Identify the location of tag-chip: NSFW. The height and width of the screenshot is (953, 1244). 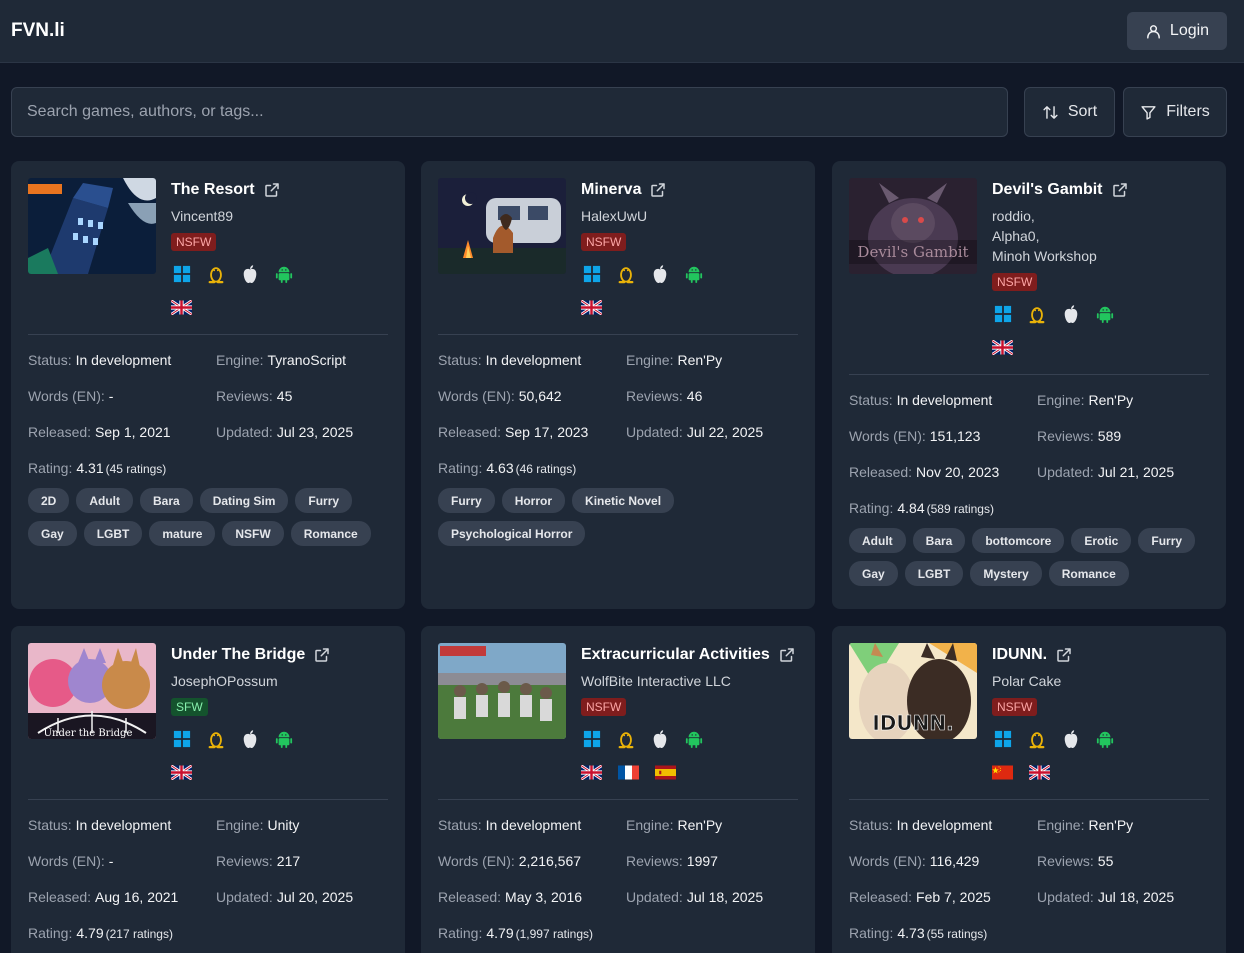
(253, 533).